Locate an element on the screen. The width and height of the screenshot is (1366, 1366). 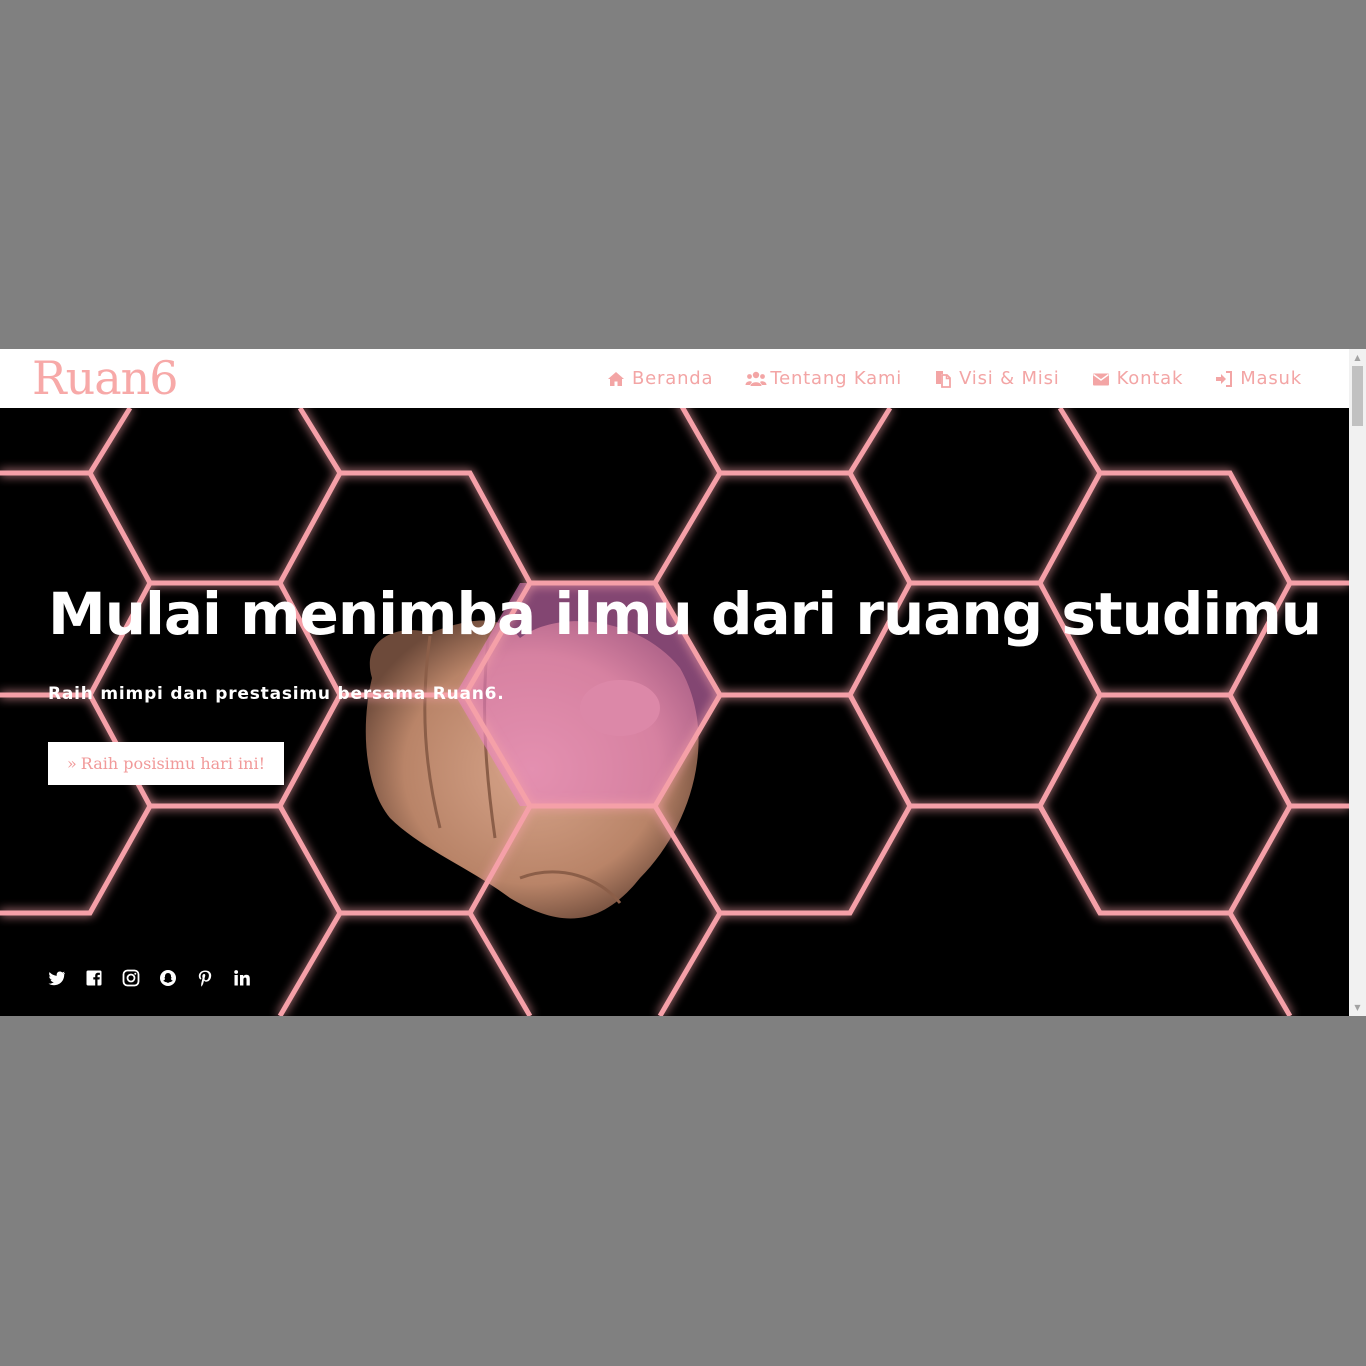
nav-label: Tentang Kami is located at coordinates (836, 378).